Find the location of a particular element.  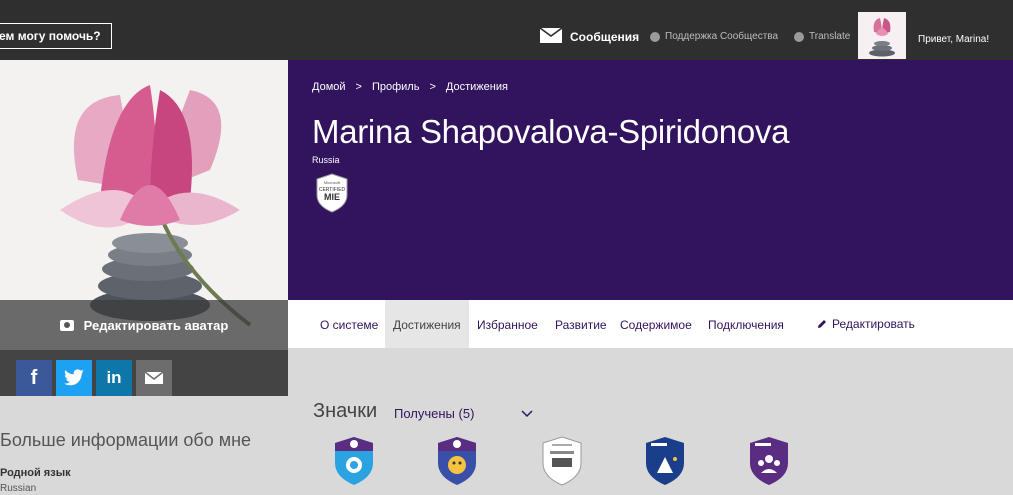

messages-link: Сообщения is located at coordinates (589, 36).